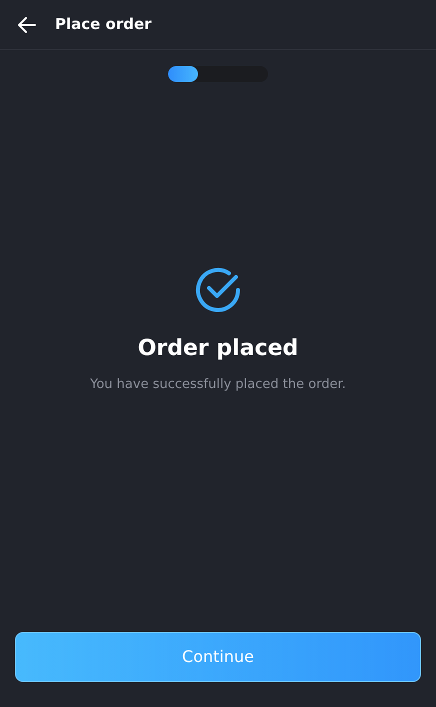 The height and width of the screenshot is (707, 436). What do you see at coordinates (218, 385) in the screenshot?
I see `success-message: You have successfully placed the order.` at bounding box center [218, 385].